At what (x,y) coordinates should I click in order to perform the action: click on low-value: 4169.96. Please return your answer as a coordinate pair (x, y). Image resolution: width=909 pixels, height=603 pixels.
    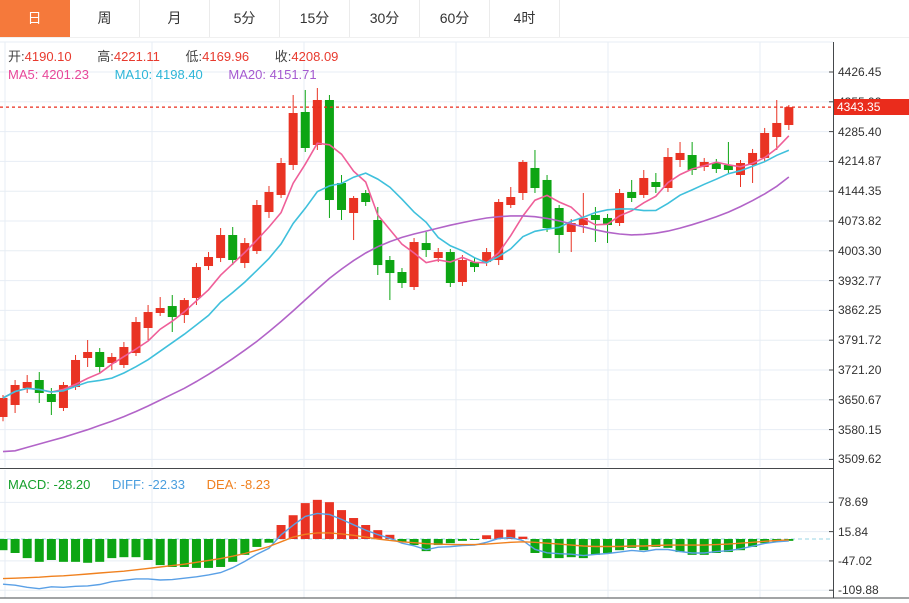
    Looking at the image, I should click on (226, 56).